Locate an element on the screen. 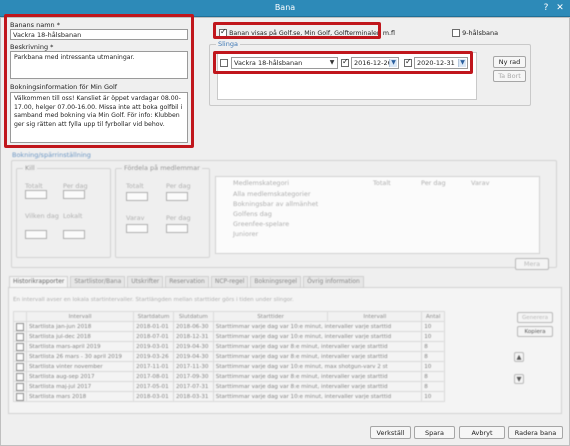 This screenshot has height=446, width=570. close-icon: ✕ is located at coordinates (560, 8).